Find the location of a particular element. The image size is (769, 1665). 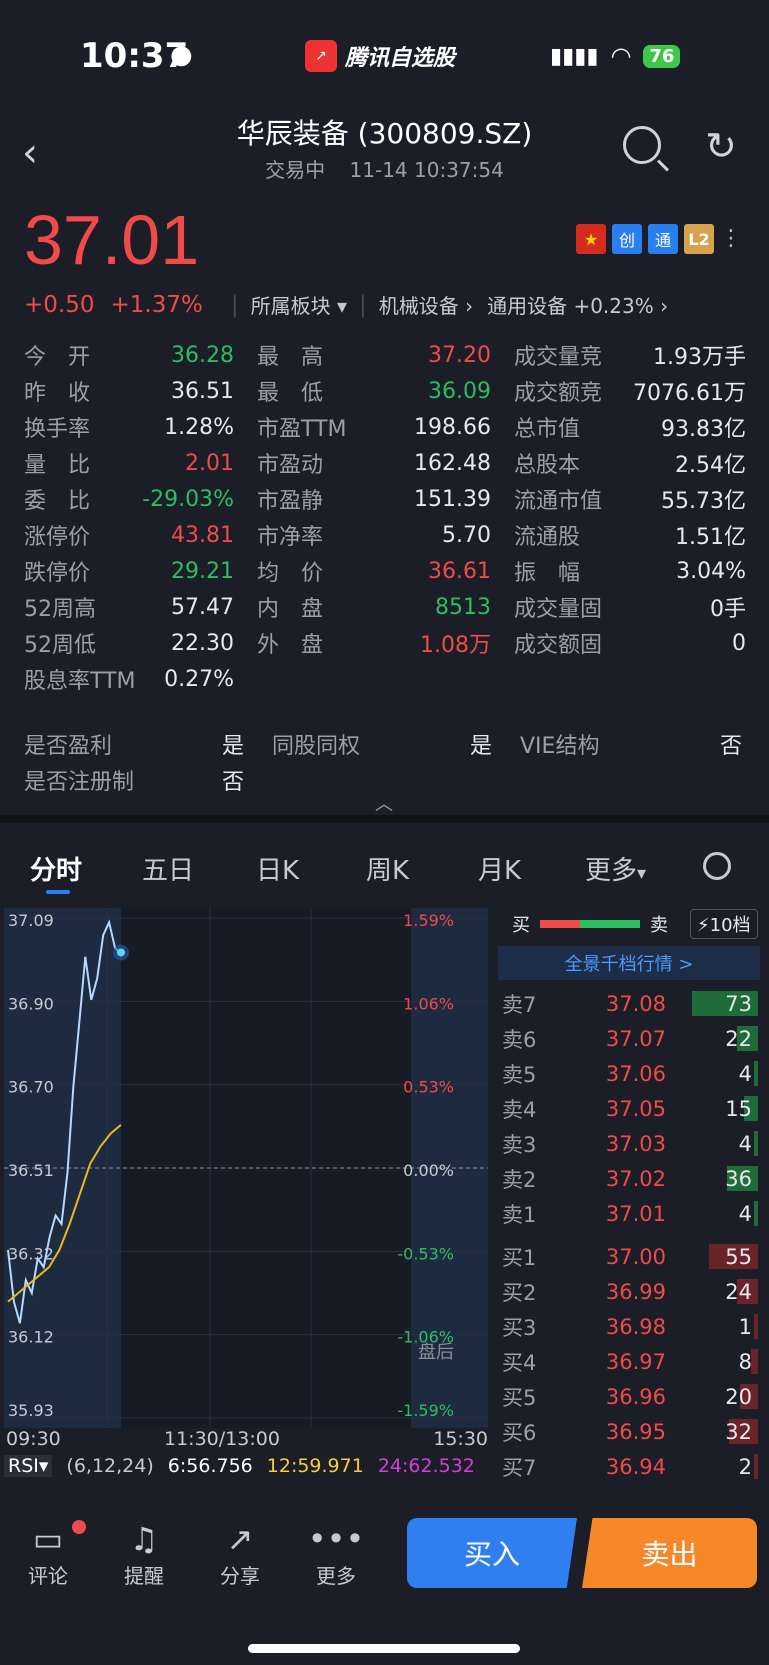

orderbook-volume: 2 is located at coordinates (745, 1466).